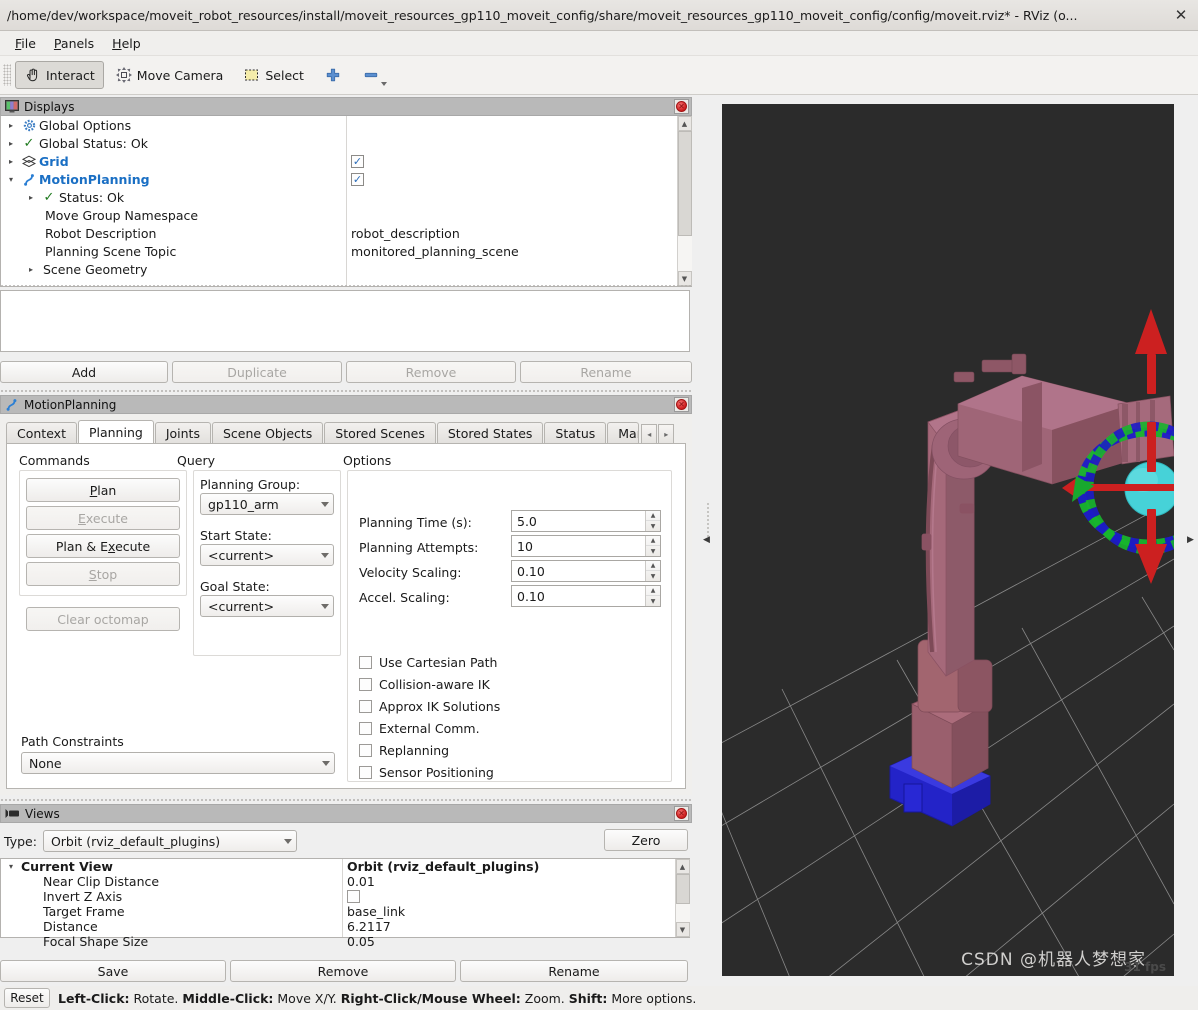 The image size is (1198, 1010). I want to click on display-row-scene-geometry: ▸ Scene Geometry, so click(173, 269).